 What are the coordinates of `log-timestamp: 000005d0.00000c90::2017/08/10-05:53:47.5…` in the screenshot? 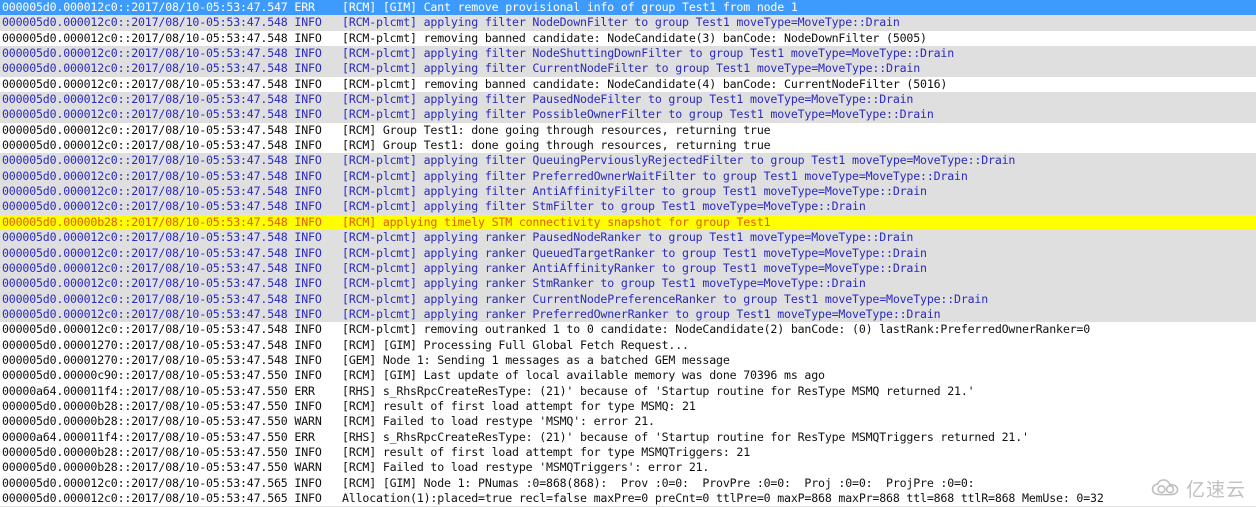 It's located at (145, 375).